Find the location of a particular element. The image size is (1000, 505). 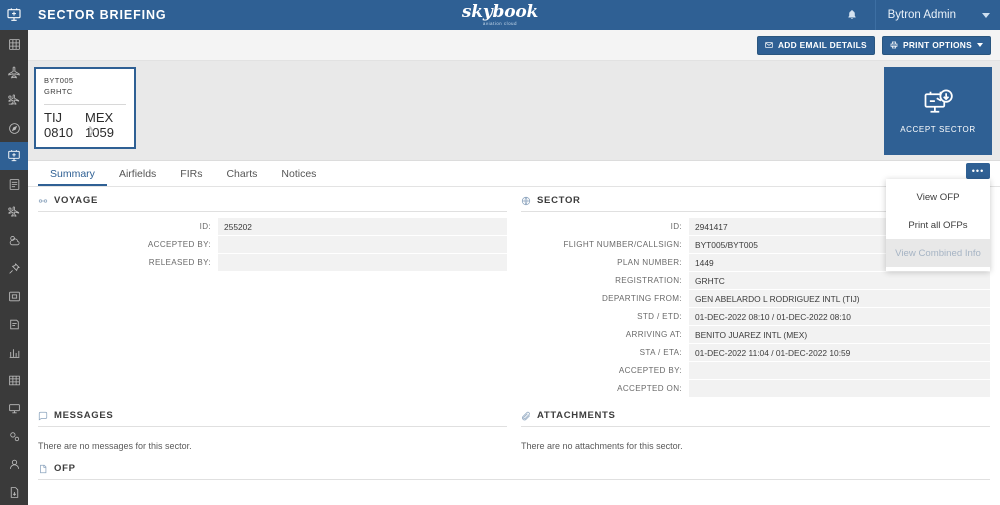

brand-subtitle: aviation cloud is located at coordinates (499, 23).